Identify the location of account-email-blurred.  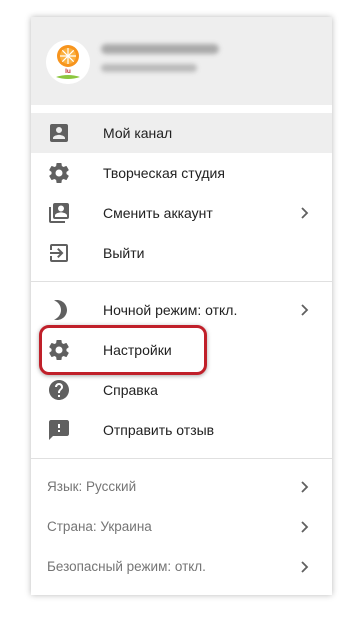
(149, 68).